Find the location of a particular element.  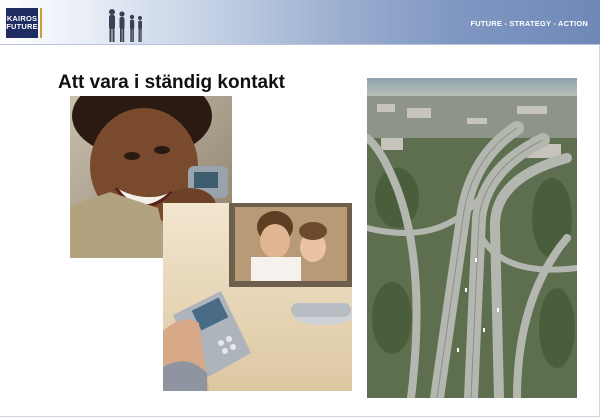

logo-accent-bar is located at coordinates (41, 23).